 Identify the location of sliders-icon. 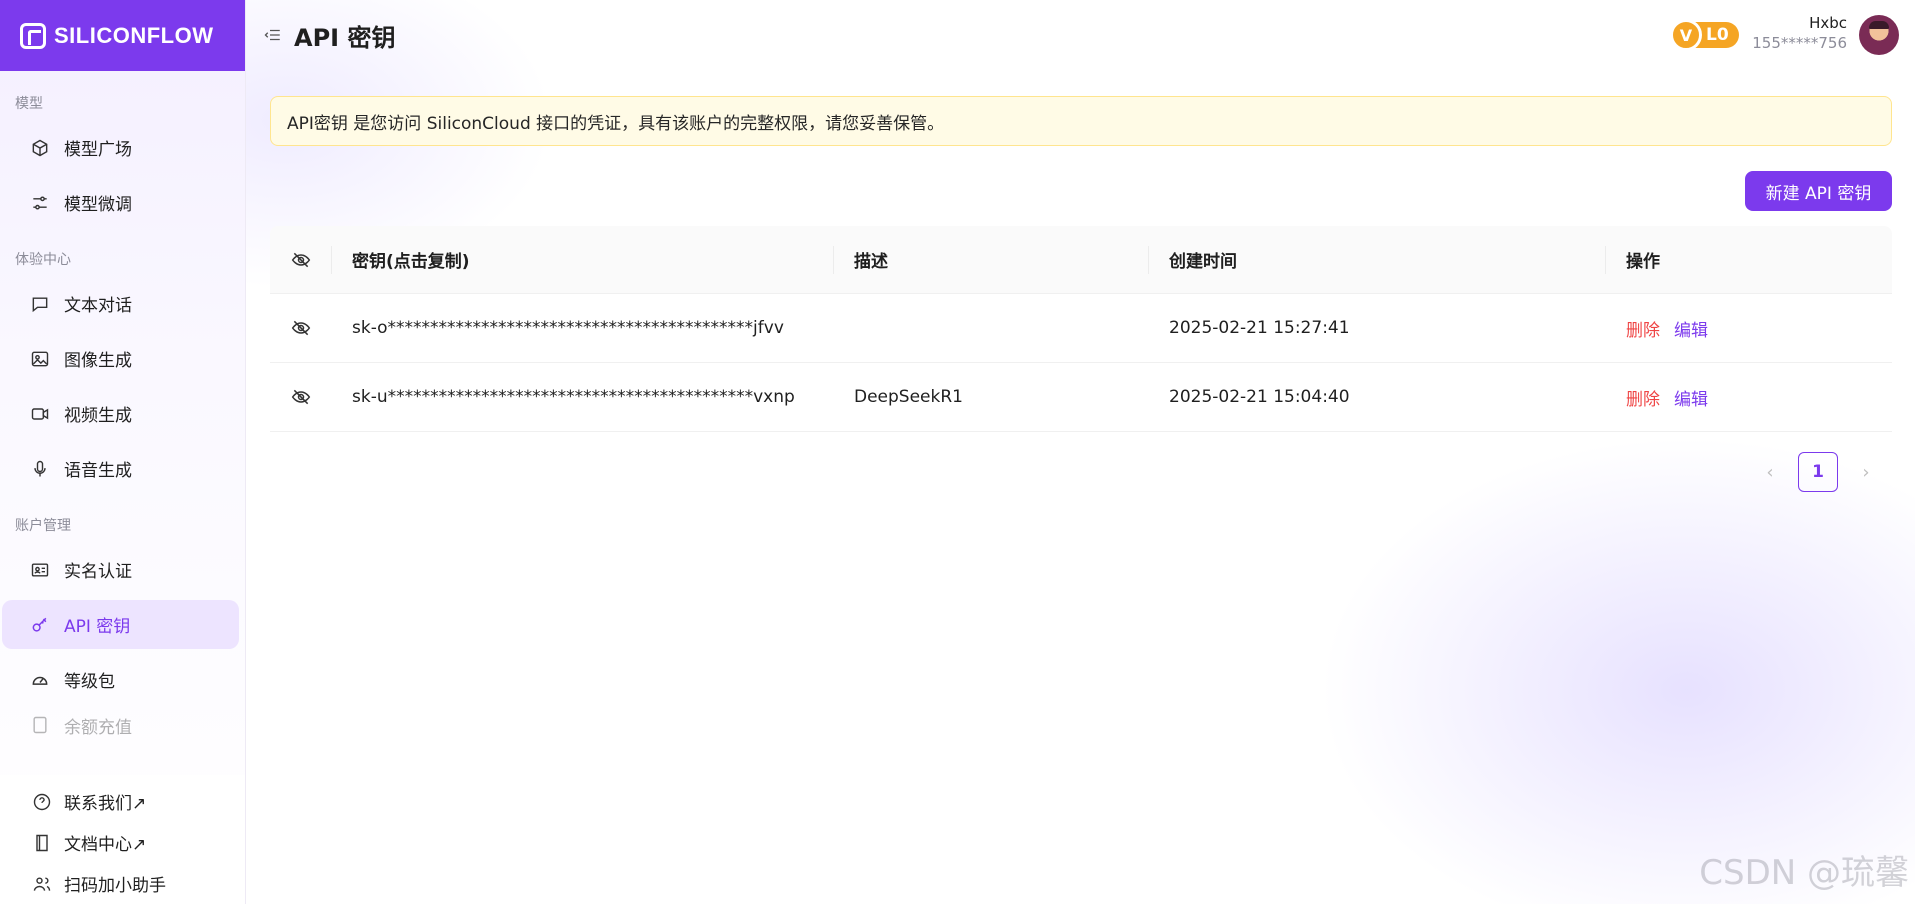
(40, 203).